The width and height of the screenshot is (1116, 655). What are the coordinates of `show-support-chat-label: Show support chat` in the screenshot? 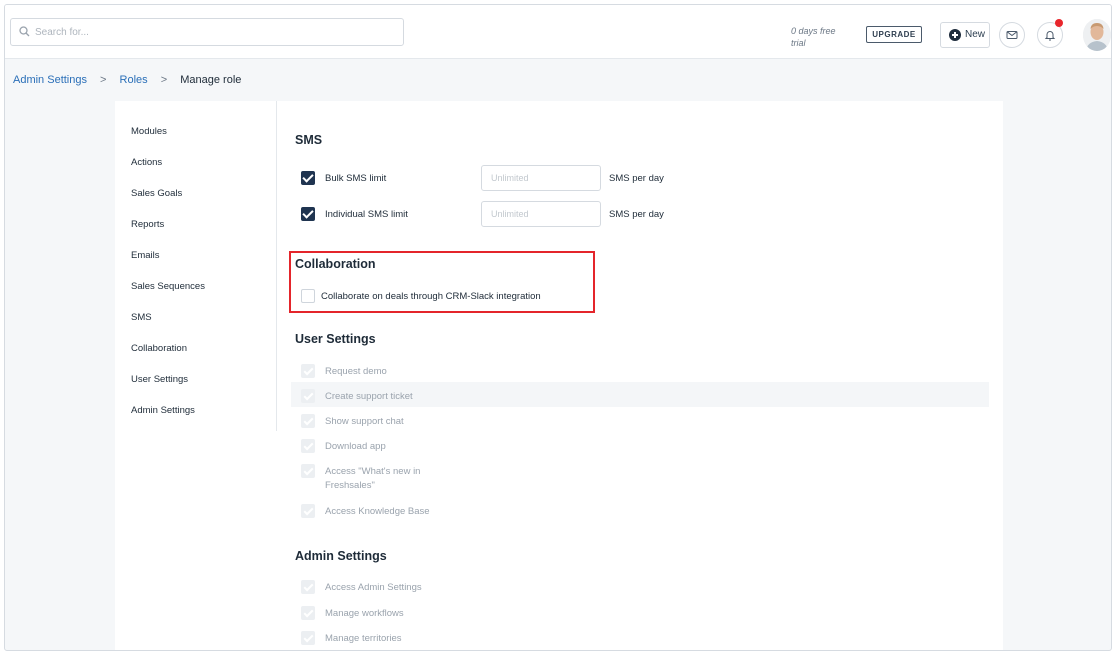 It's located at (364, 421).